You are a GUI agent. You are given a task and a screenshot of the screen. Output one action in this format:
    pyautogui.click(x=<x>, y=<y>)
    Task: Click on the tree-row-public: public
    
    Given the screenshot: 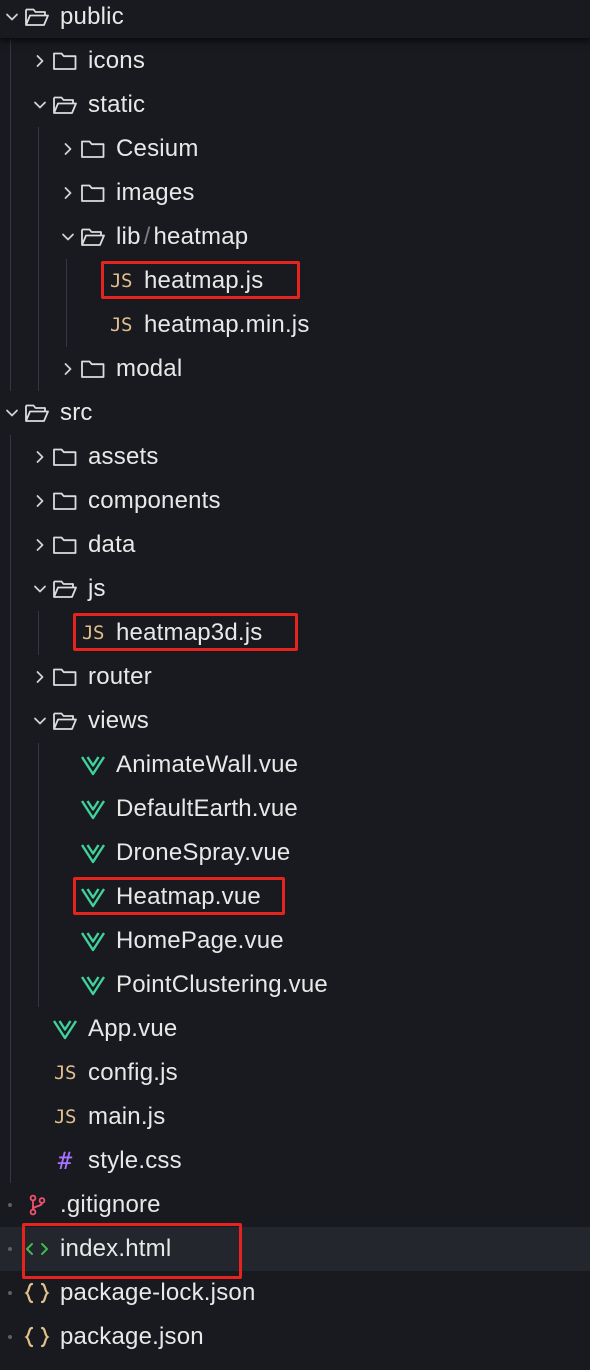 What is the action you would take?
    pyautogui.click(x=295, y=19)
    